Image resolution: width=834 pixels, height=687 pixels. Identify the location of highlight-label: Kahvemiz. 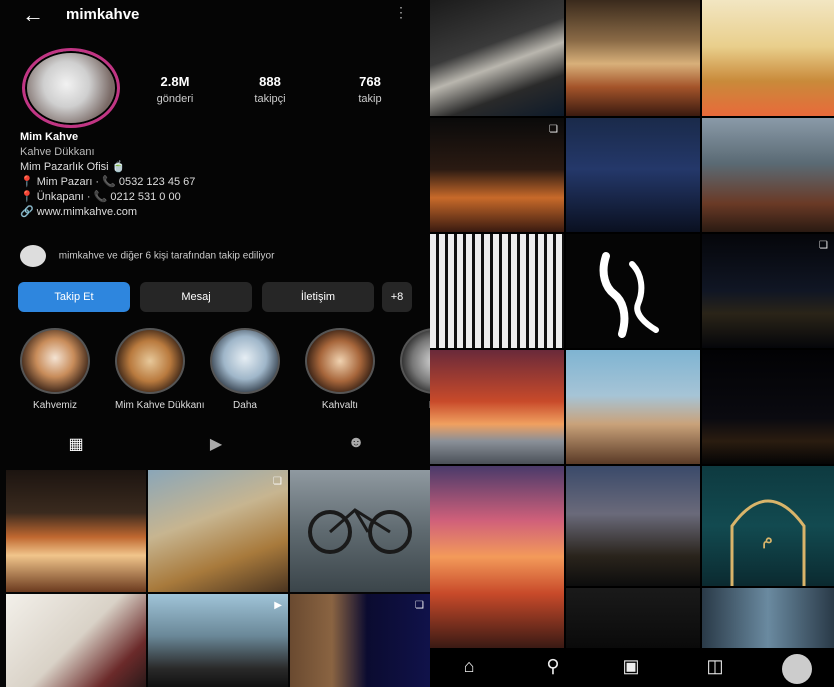
(55, 405).